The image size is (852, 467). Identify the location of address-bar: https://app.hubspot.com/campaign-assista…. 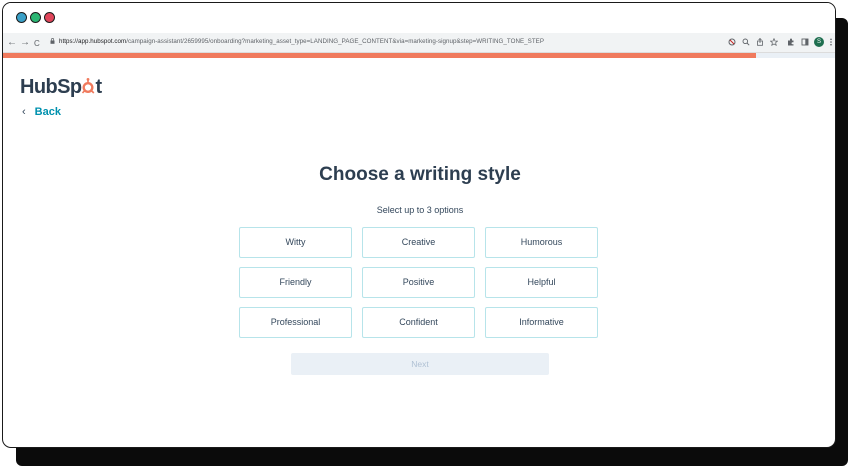
(301, 41).